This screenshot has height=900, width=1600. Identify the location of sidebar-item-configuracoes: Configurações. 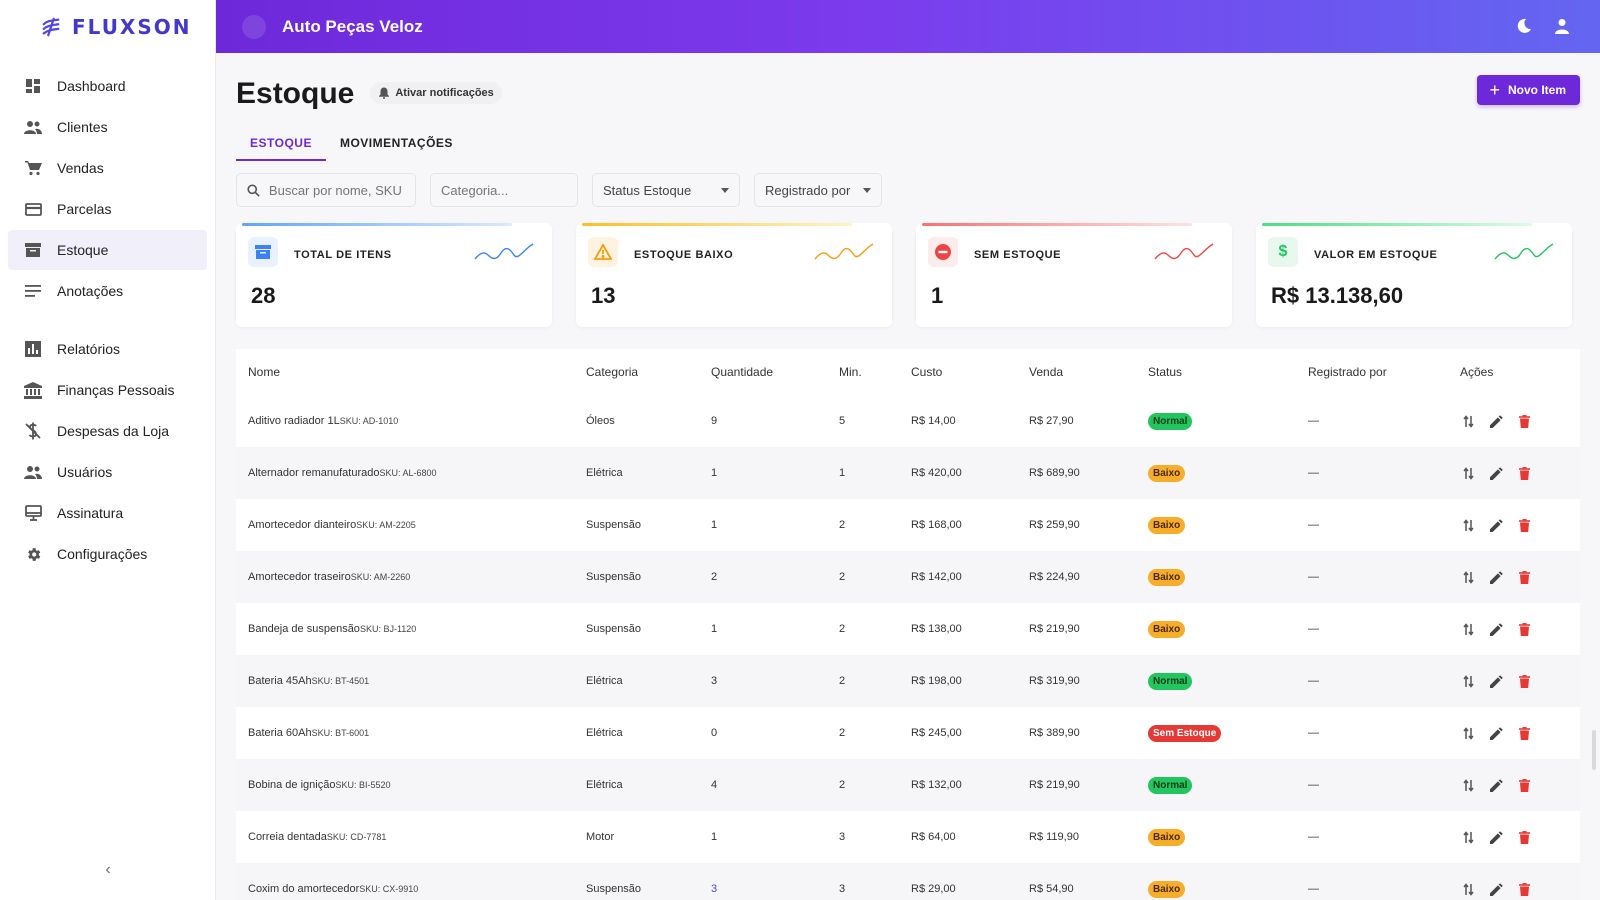
(107, 554).